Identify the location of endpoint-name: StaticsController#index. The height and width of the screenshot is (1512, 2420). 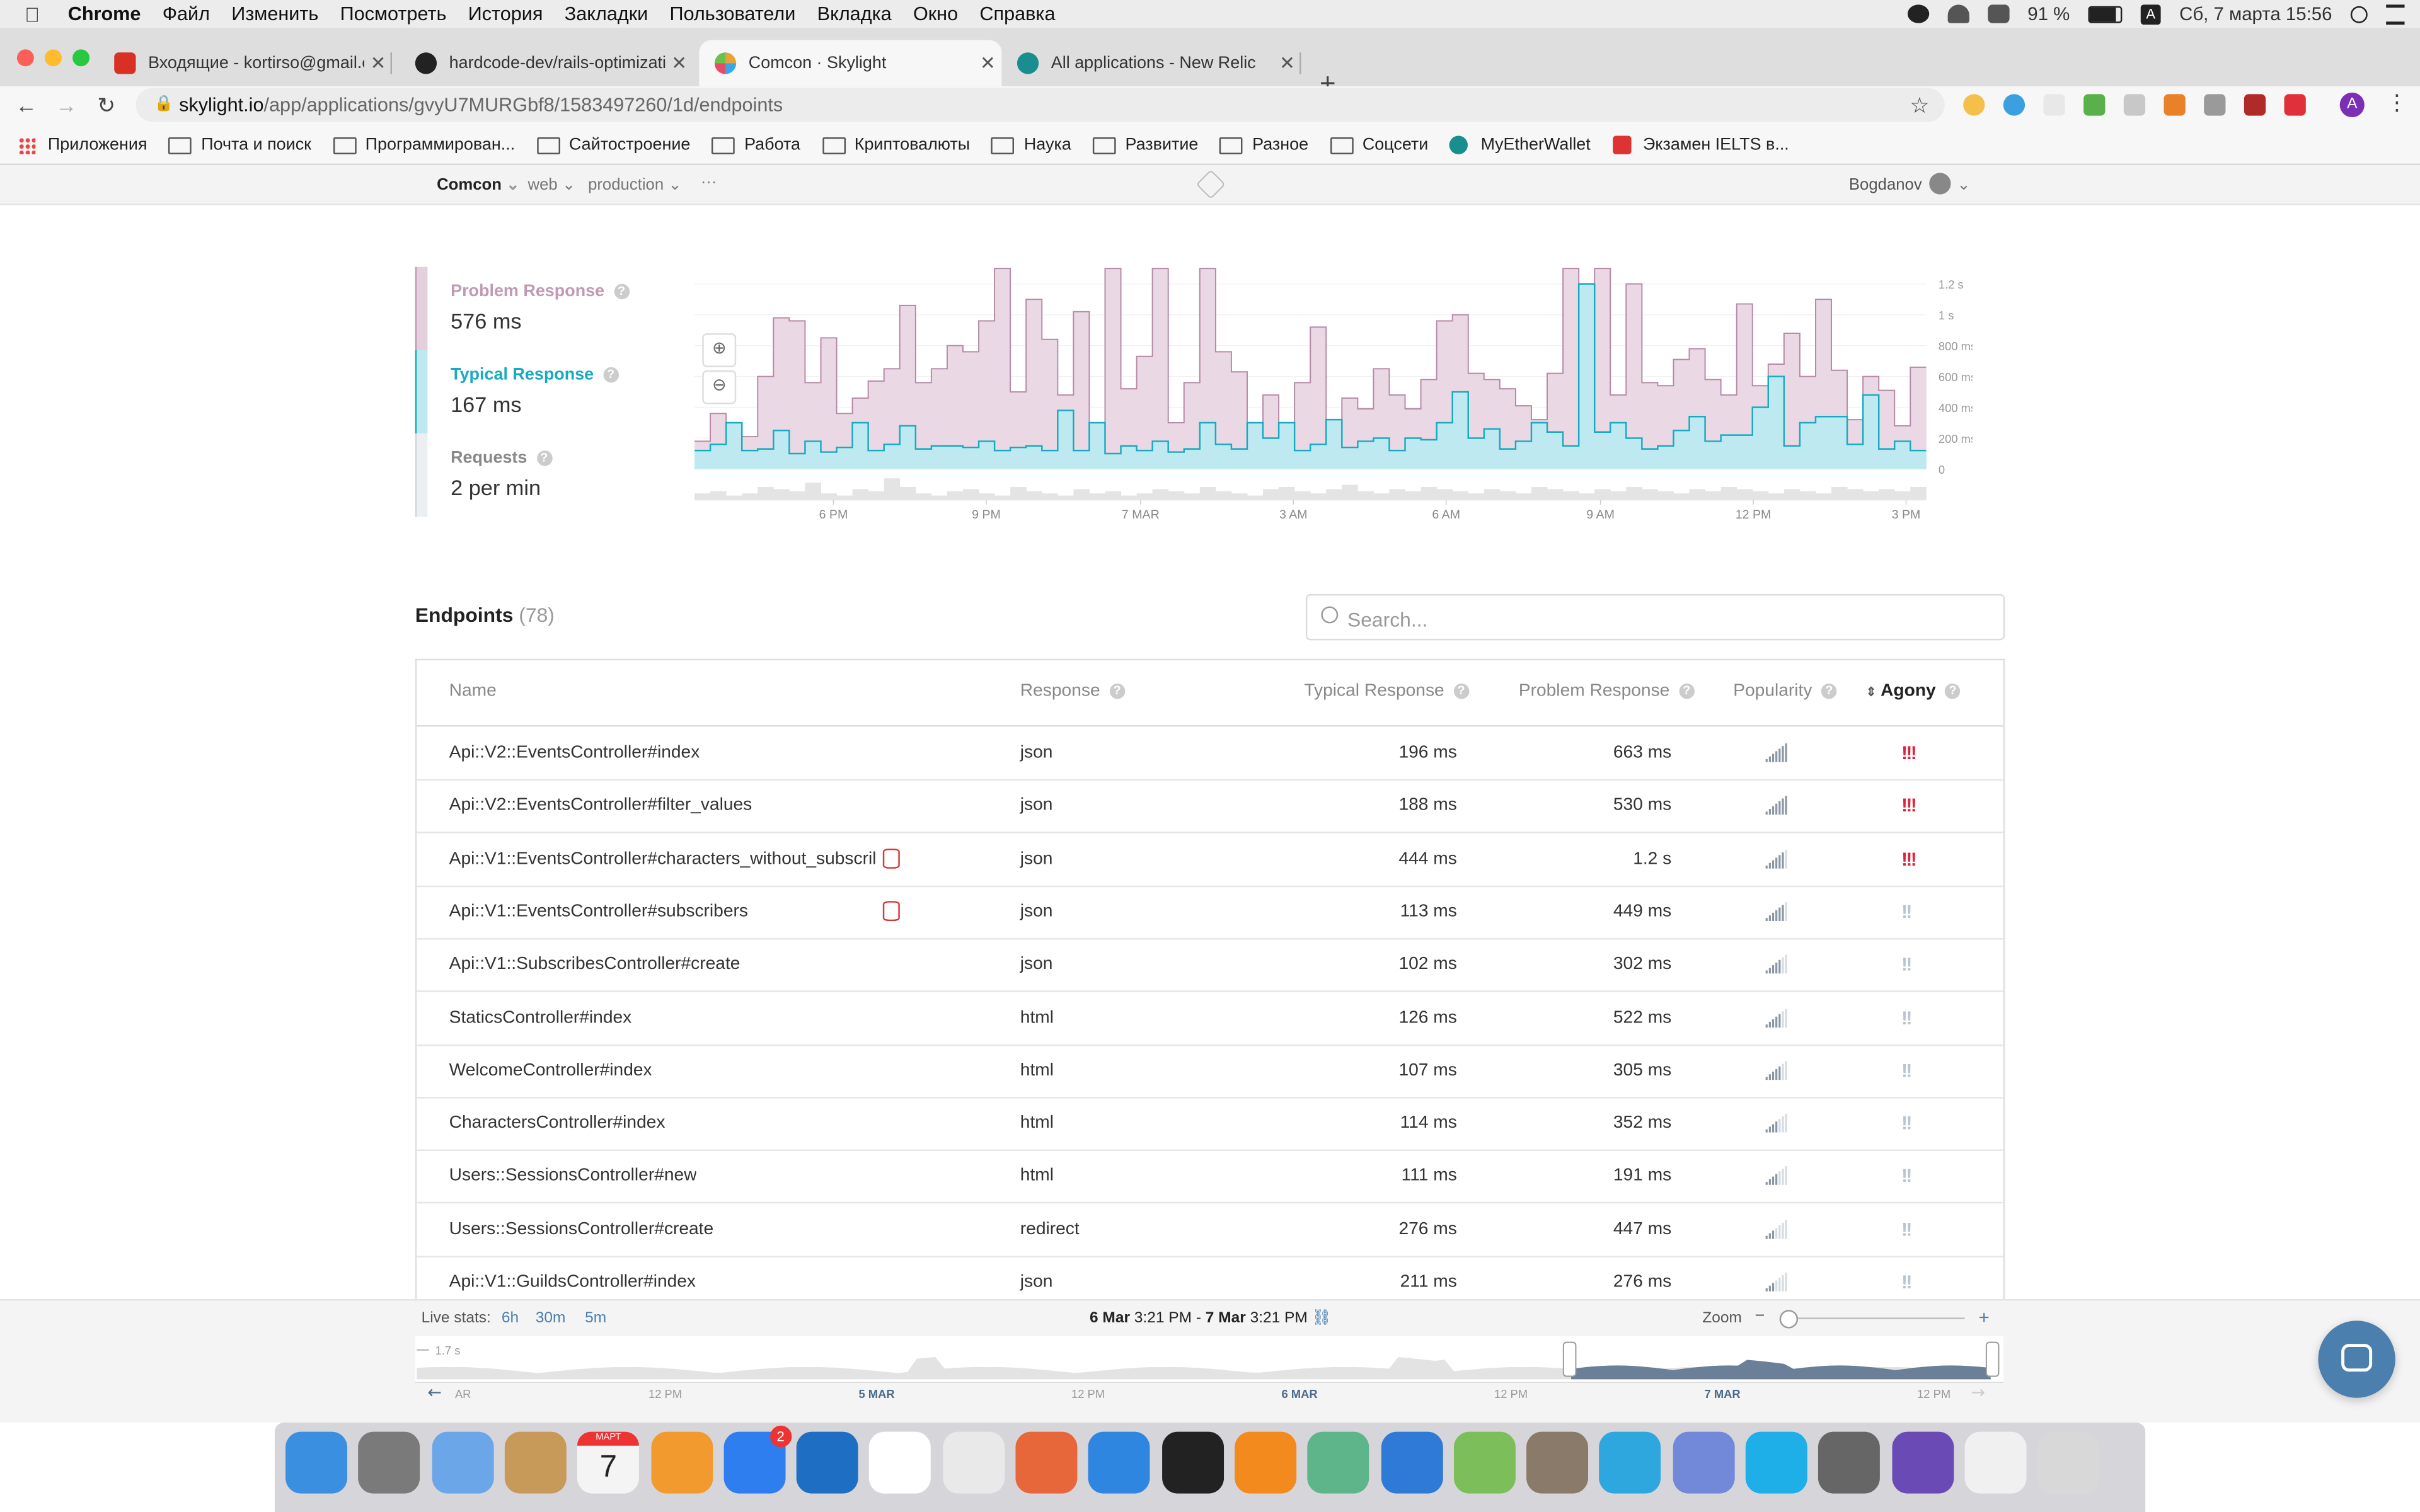
(541, 1017).